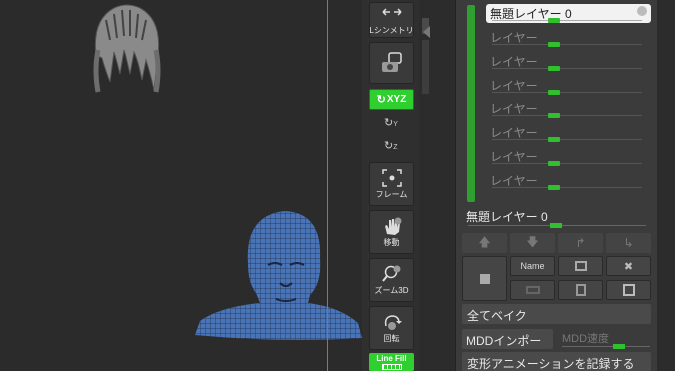 The image size is (675, 371). What do you see at coordinates (507, 347) in the screenshot?
I see `mdd-import-button: MDDインポート` at bounding box center [507, 347].